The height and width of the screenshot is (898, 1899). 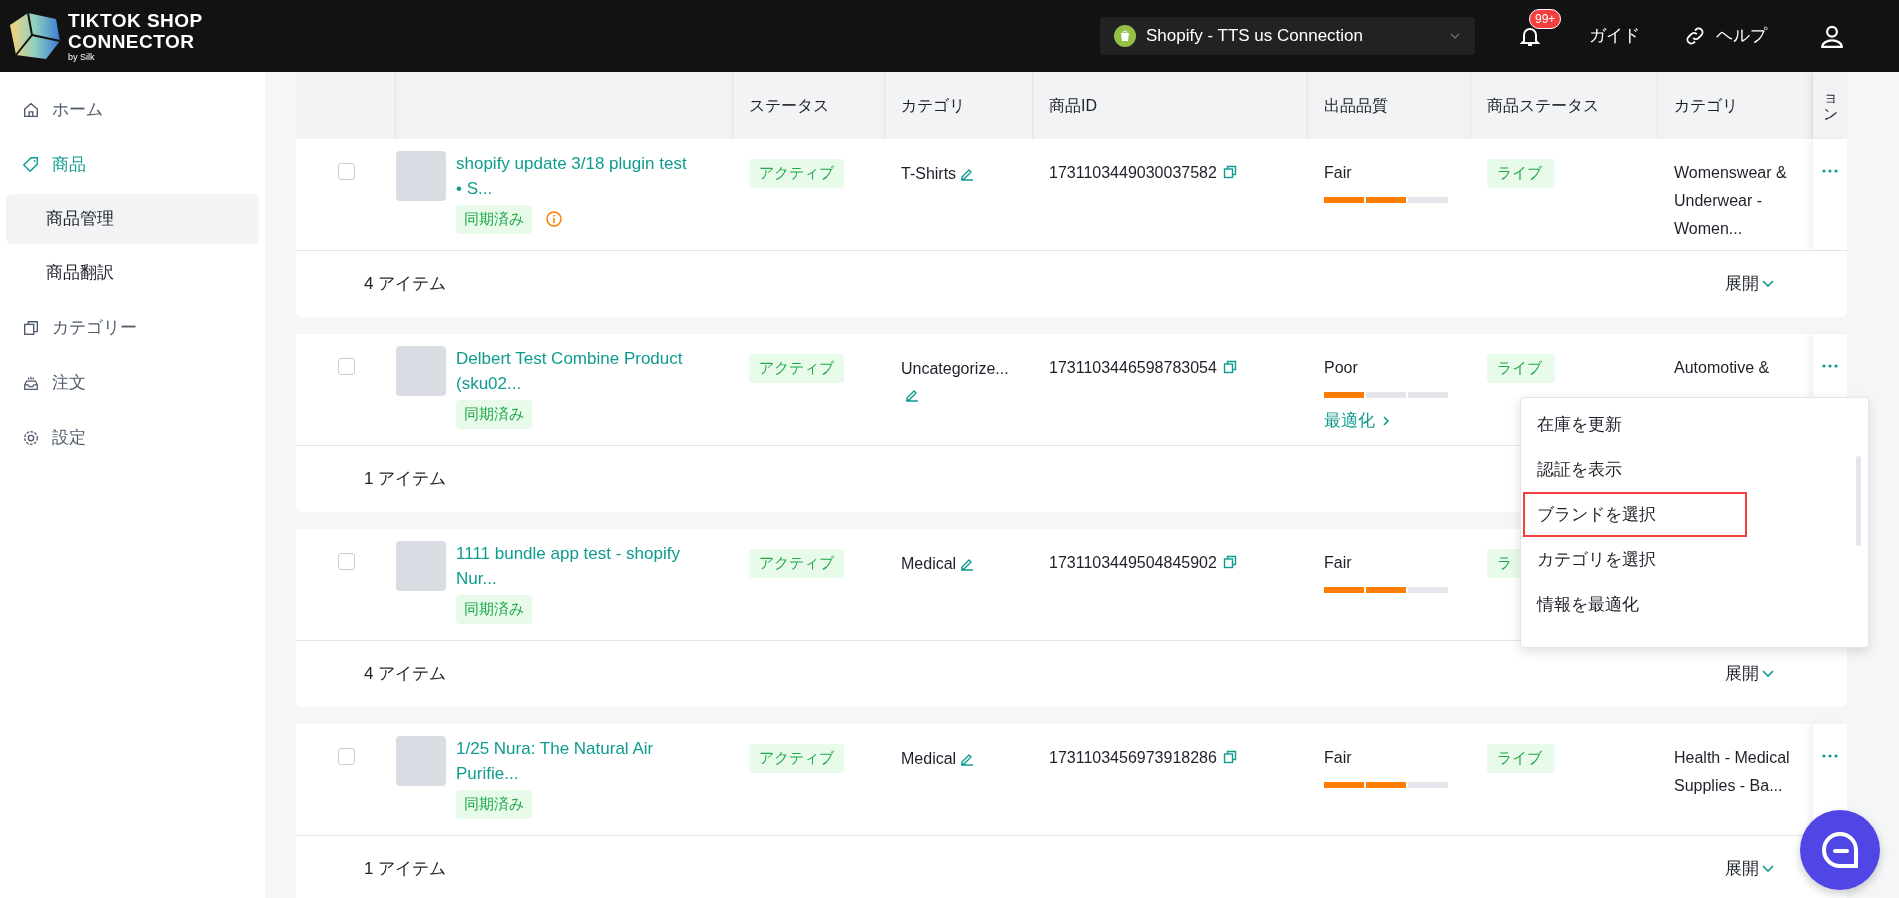 What do you see at coordinates (1287, 36) in the screenshot?
I see `store-selector: Shopify - TTS us Connection` at bounding box center [1287, 36].